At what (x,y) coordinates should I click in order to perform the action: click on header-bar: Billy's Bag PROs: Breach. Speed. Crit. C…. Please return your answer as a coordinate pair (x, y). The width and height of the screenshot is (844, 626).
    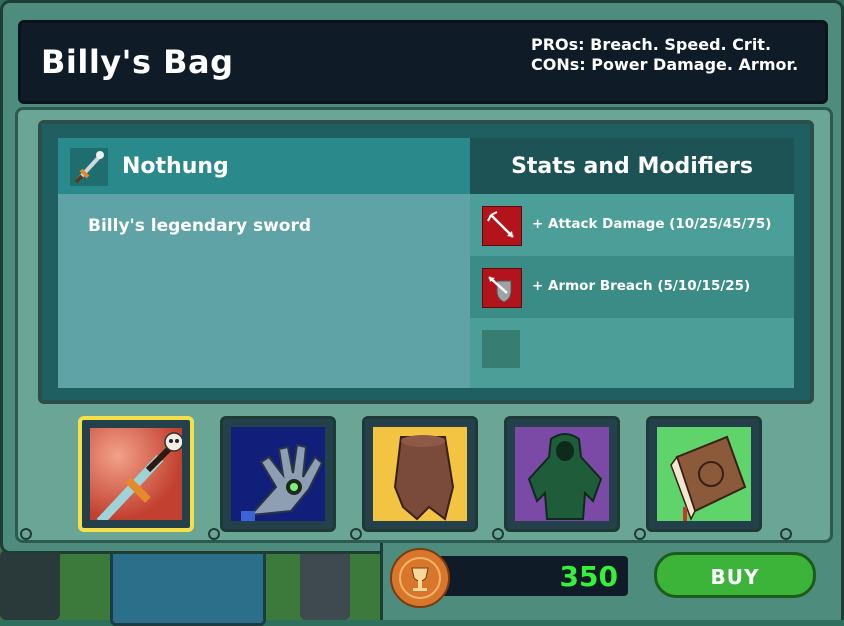
    Looking at the image, I should click on (423, 62).